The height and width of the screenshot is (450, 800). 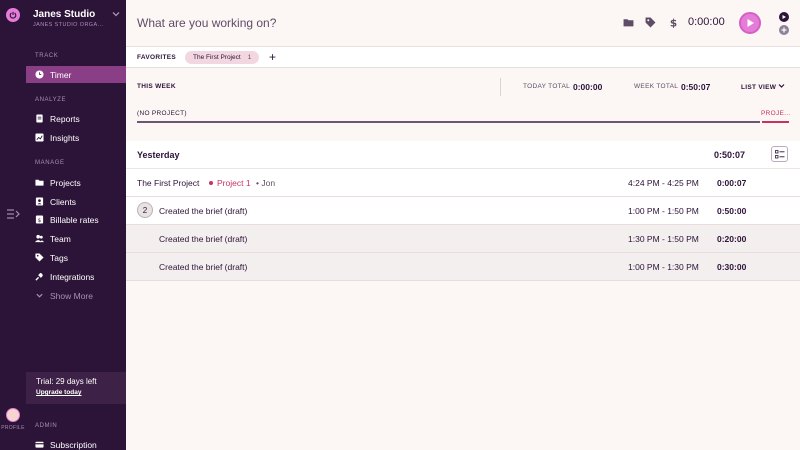 What do you see at coordinates (656, 86) in the screenshot?
I see `week-total-label: WEEK TOTAL` at bounding box center [656, 86].